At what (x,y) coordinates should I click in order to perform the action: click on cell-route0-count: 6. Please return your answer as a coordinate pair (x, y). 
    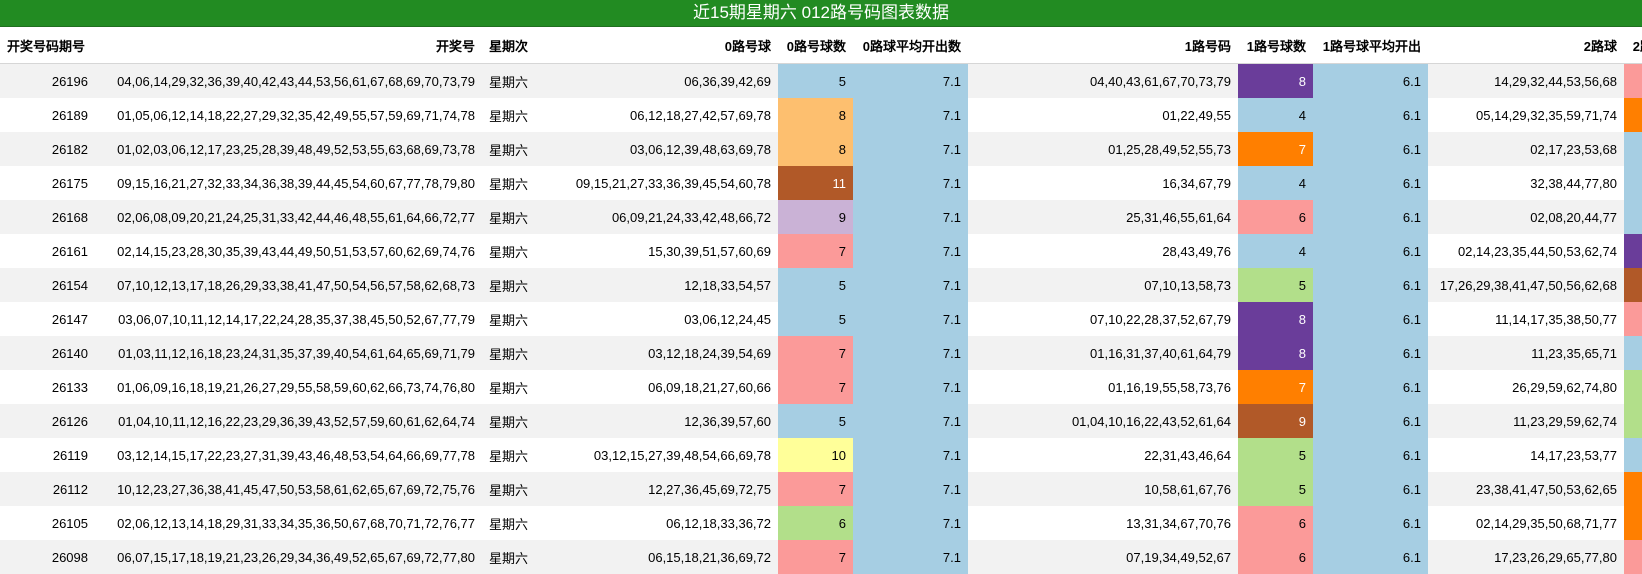
    Looking at the image, I should click on (815, 523).